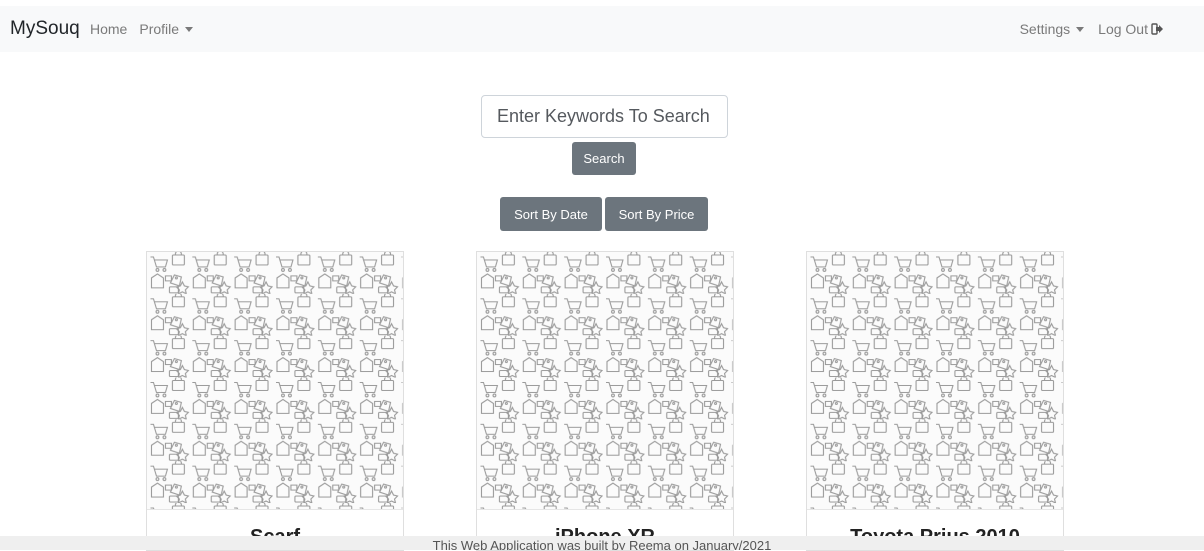 The height and width of the screenshot is (551, 1204). I want to click on nav-left: Home Profile, so click(142, 29).